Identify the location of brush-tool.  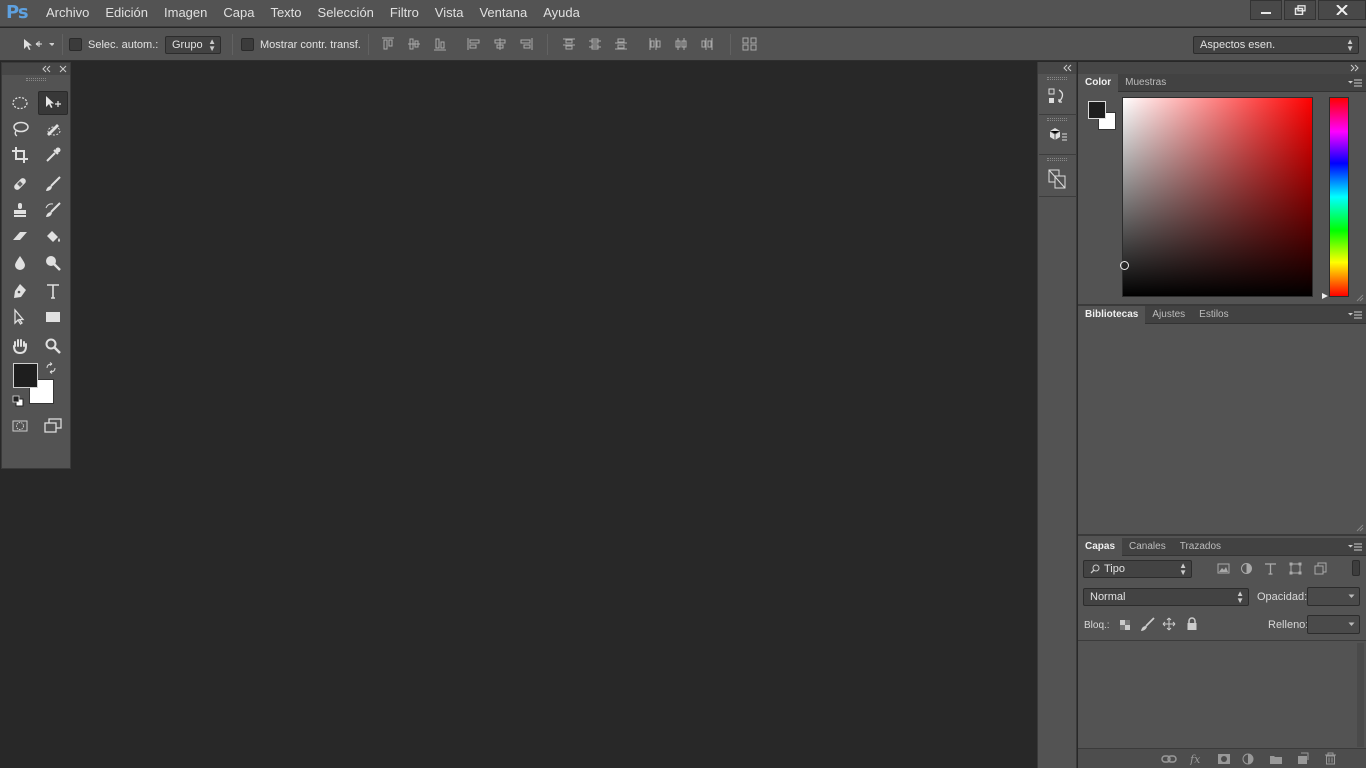
(53, 184).